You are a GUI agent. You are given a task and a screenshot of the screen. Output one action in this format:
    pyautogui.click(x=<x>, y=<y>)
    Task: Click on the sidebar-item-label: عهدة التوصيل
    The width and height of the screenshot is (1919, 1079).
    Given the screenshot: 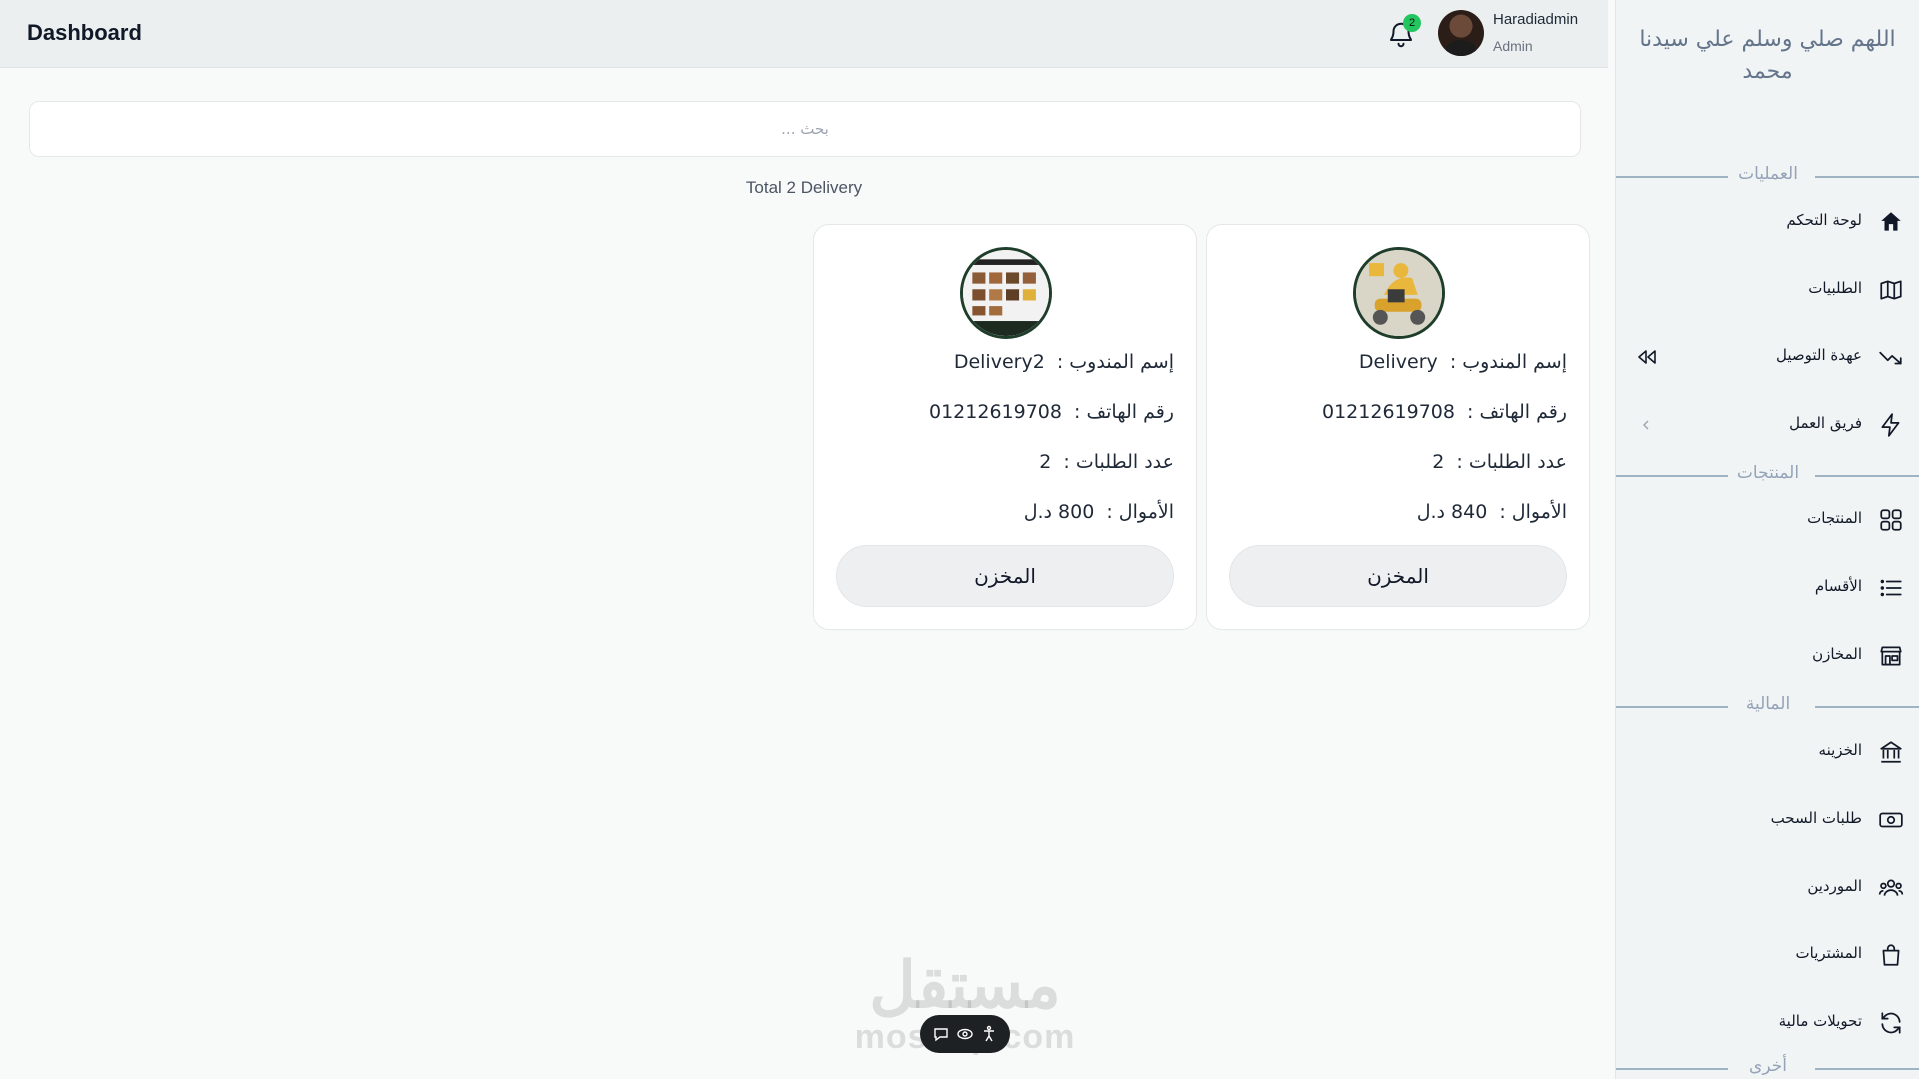 What is the action you would take?
    pyautogui.click(x=1818, y=355)
    